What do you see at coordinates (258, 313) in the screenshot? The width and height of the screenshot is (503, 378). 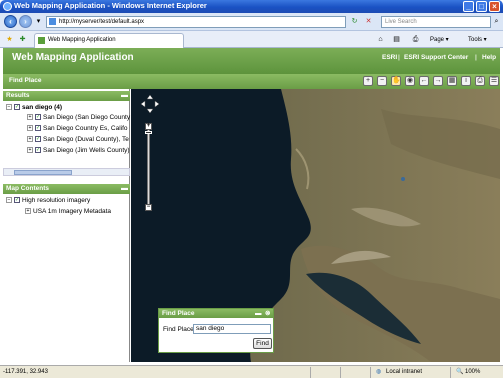 I see `minimize-dialog-icon: ▬` at bounding box center [258, 313].